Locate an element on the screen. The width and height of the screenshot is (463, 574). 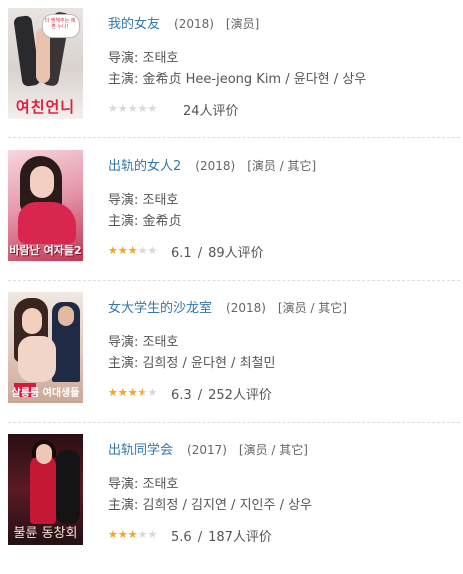
cast-line: 主演: 金希贞 Hee-jeong Kim / 윤다현 / 상우 is located at coordinates (237, 80).